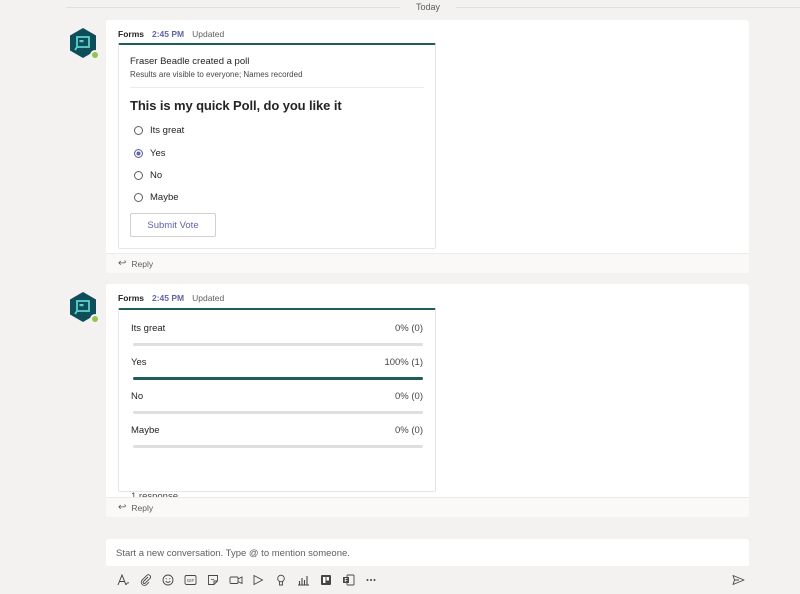  What do you see at coordinates (236, 105) in the screenshot?
I see `poll-question: This is my quick Poll, do you like it` at bounding box center [236, 105].